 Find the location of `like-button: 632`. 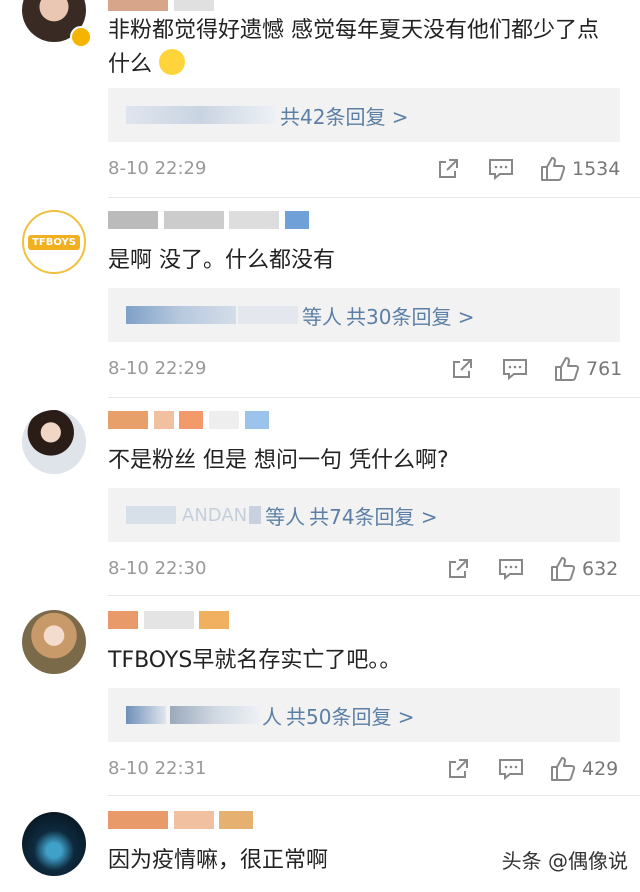

like-button: 632 is located at coordinates (584, 569).